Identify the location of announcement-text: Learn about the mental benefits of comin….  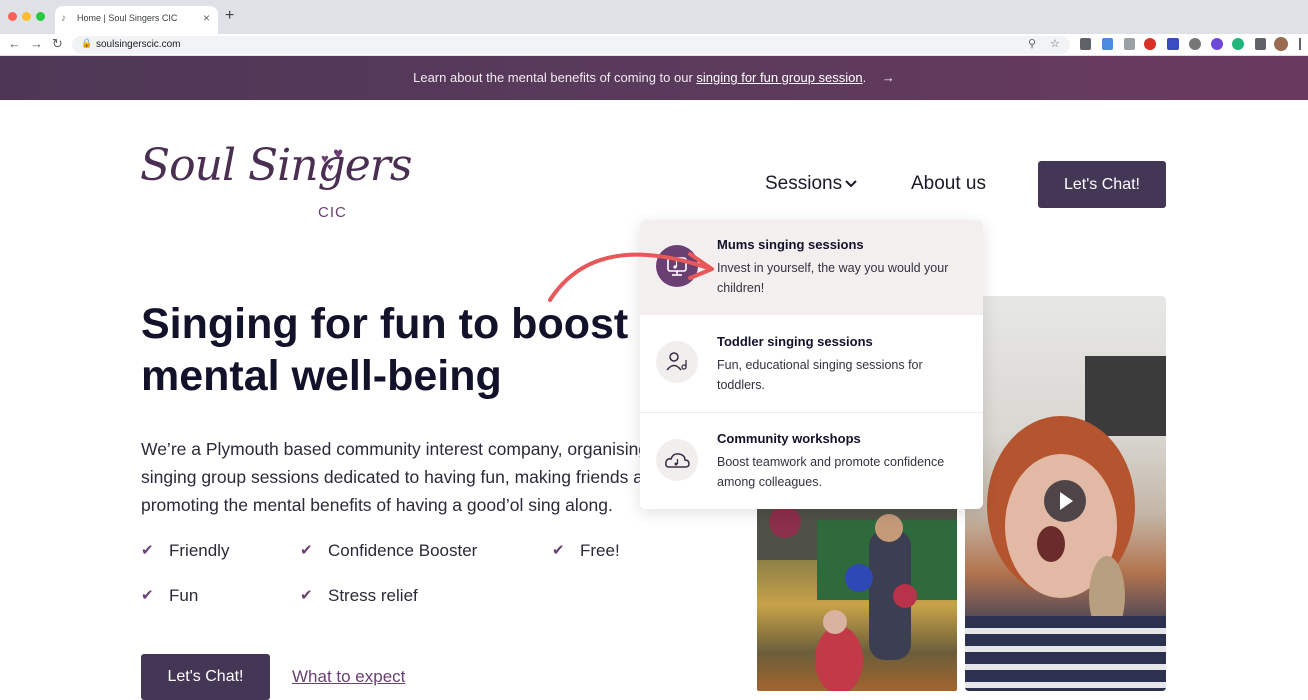
(555, 77).